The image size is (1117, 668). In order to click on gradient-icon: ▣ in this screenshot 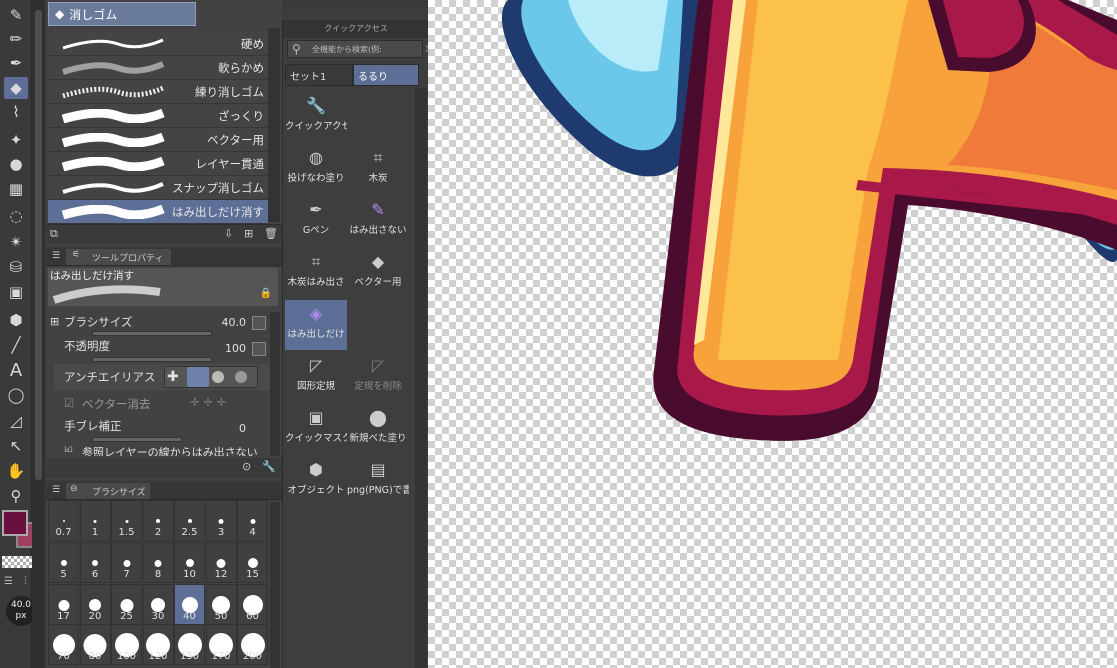, I will do `click(16, 292)`.